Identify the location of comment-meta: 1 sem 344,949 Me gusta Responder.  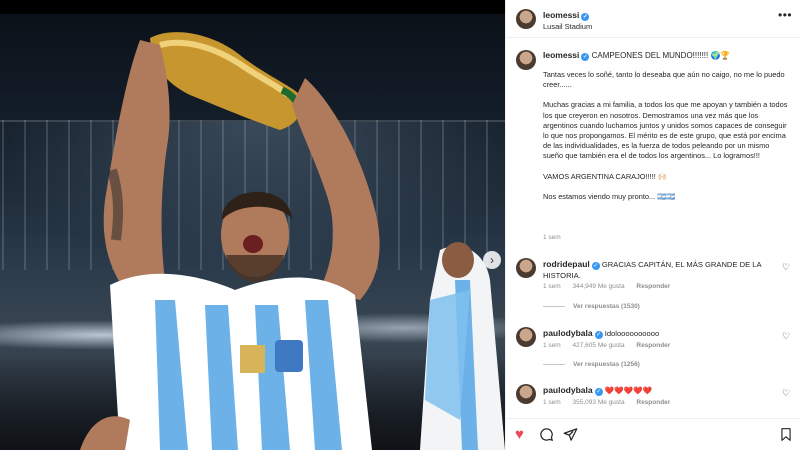
(611, 286).